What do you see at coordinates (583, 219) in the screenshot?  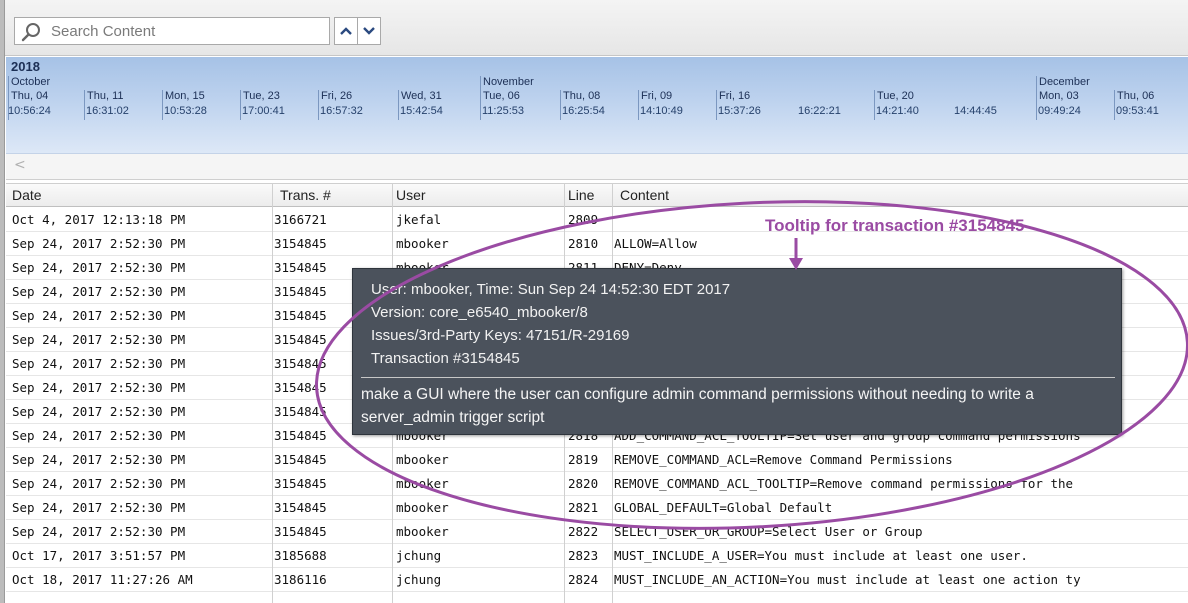 I see `cell-line: 2809` at bounding box center [583, 219].